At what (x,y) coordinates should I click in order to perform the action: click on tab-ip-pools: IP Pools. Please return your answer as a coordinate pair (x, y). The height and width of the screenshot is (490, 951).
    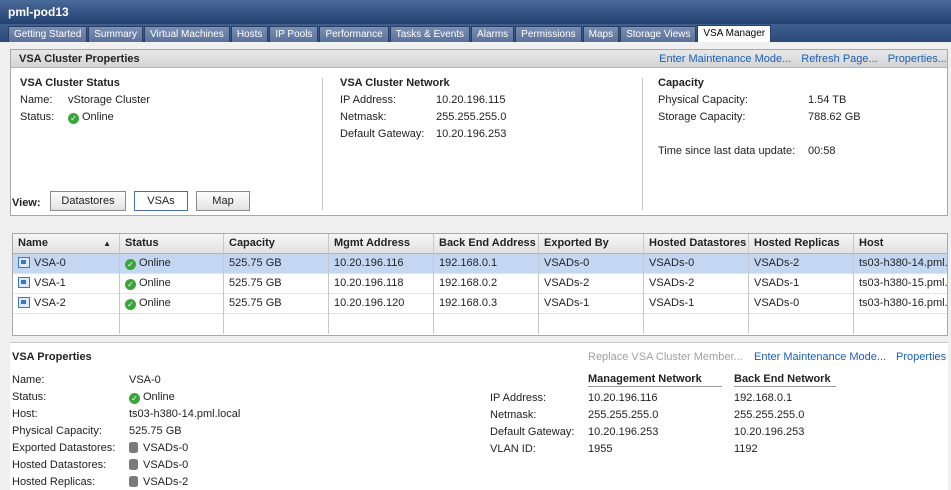
    Looking at the image, I should click on (294, 34).